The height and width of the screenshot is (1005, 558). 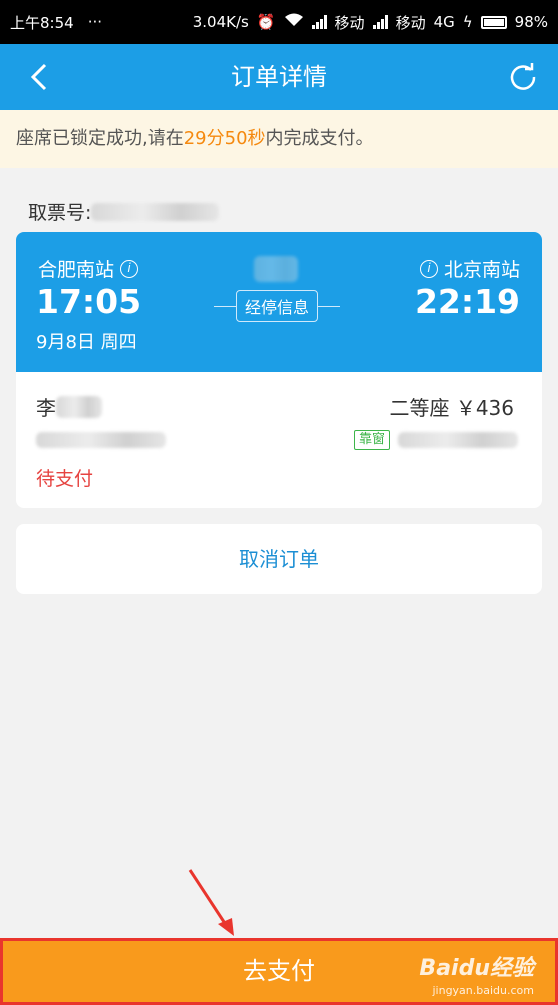 I want to click on red-arrow-icon, so click(x=211, y=902).